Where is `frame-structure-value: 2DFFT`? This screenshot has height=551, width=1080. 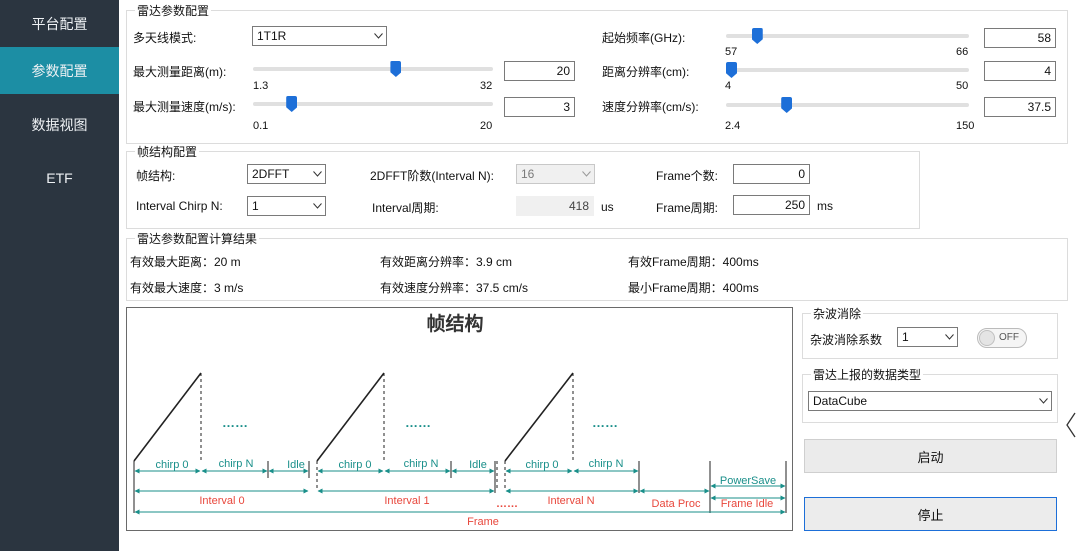
frame-structure-value: 2DFFT is located at coordinates (271, 174).